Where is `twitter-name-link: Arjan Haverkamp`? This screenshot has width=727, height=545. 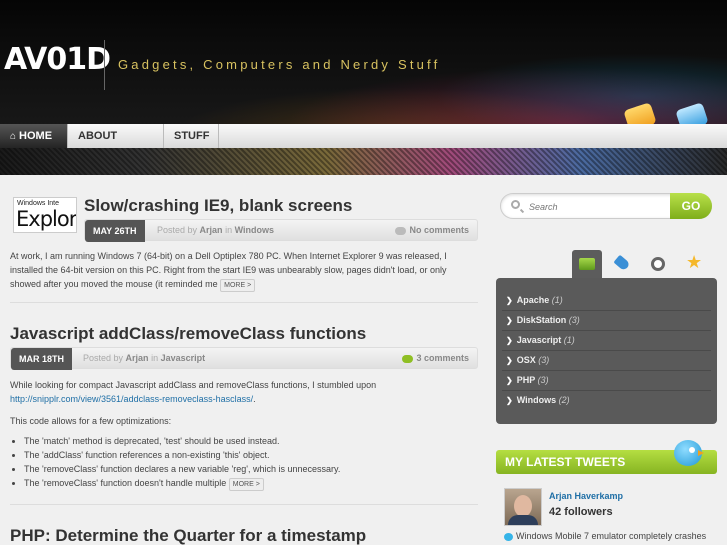 twitter-name-link: Arjan Haverkamp is located at coordinates (586, 496).